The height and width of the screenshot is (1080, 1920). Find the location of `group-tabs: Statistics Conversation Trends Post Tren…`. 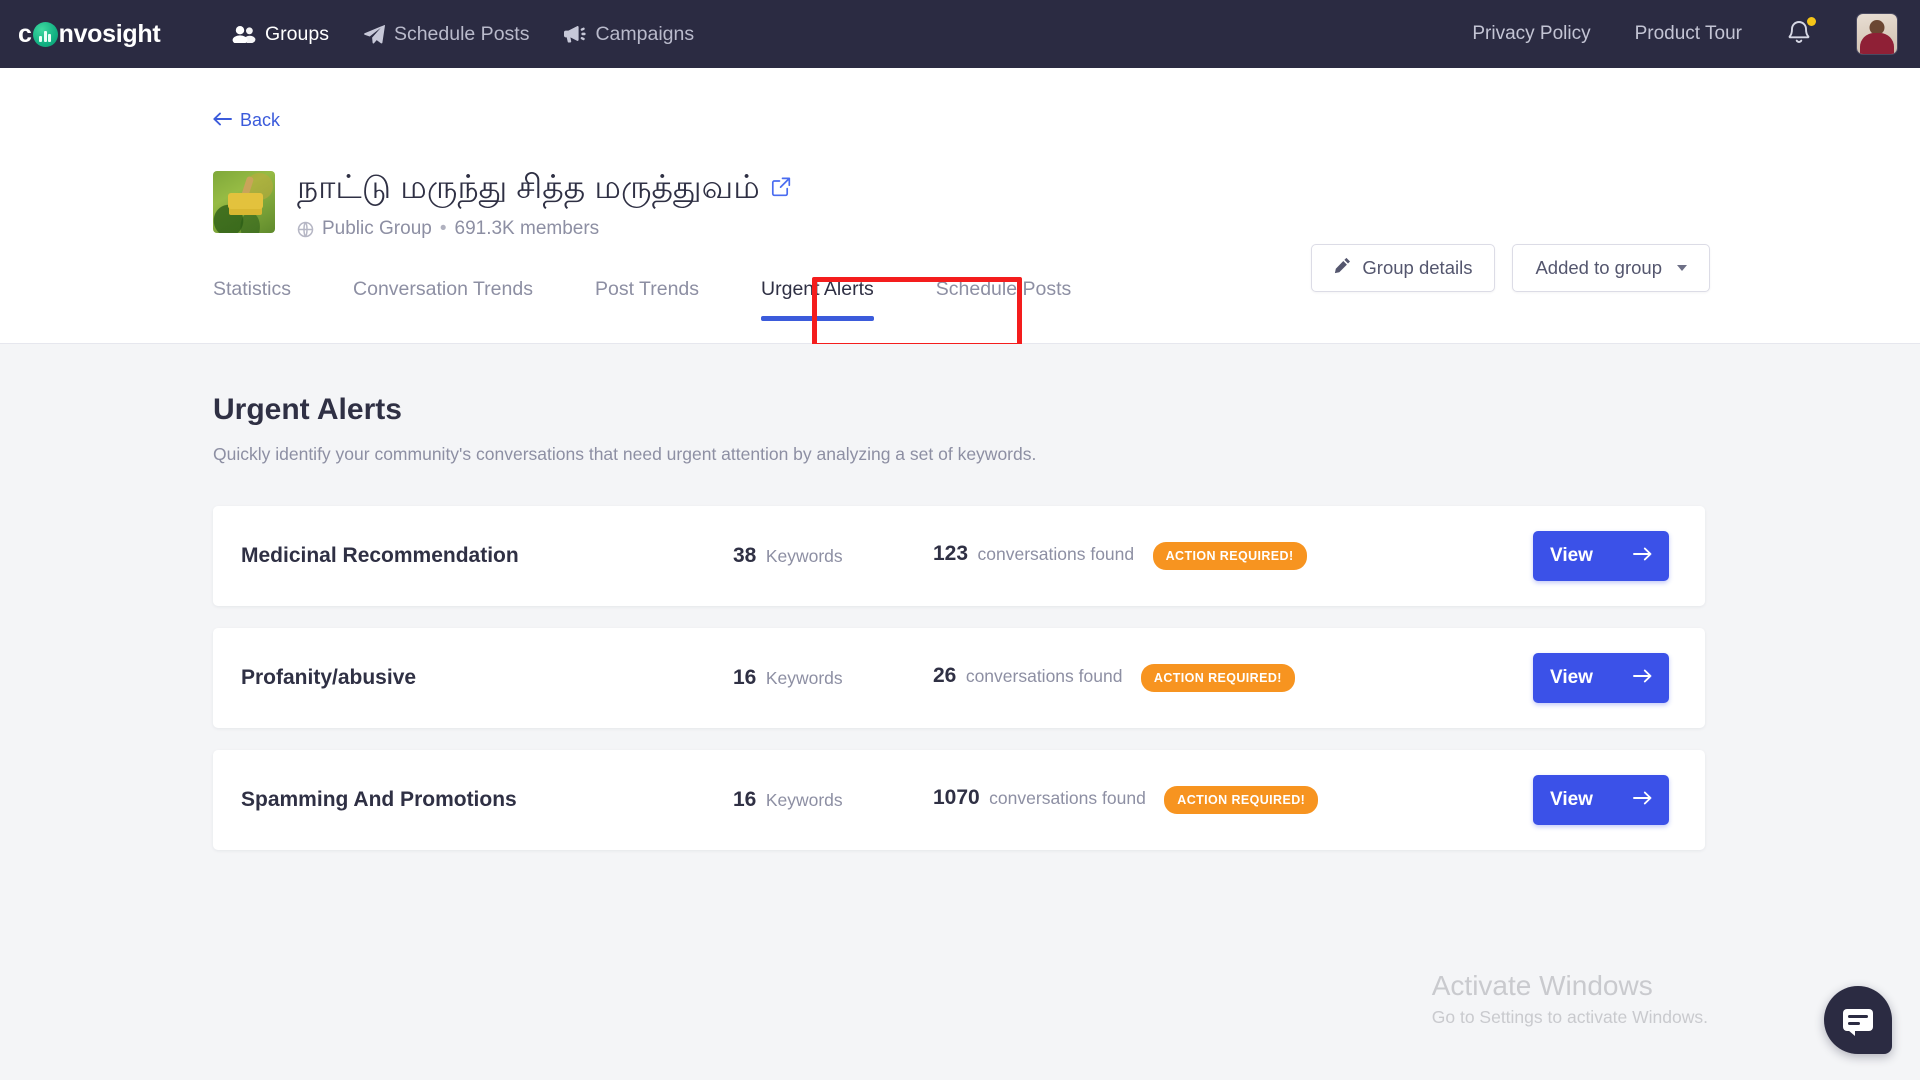

group-tabs: Statistics Conversation Trends Post Tren… is located at coordinates (673, 299).